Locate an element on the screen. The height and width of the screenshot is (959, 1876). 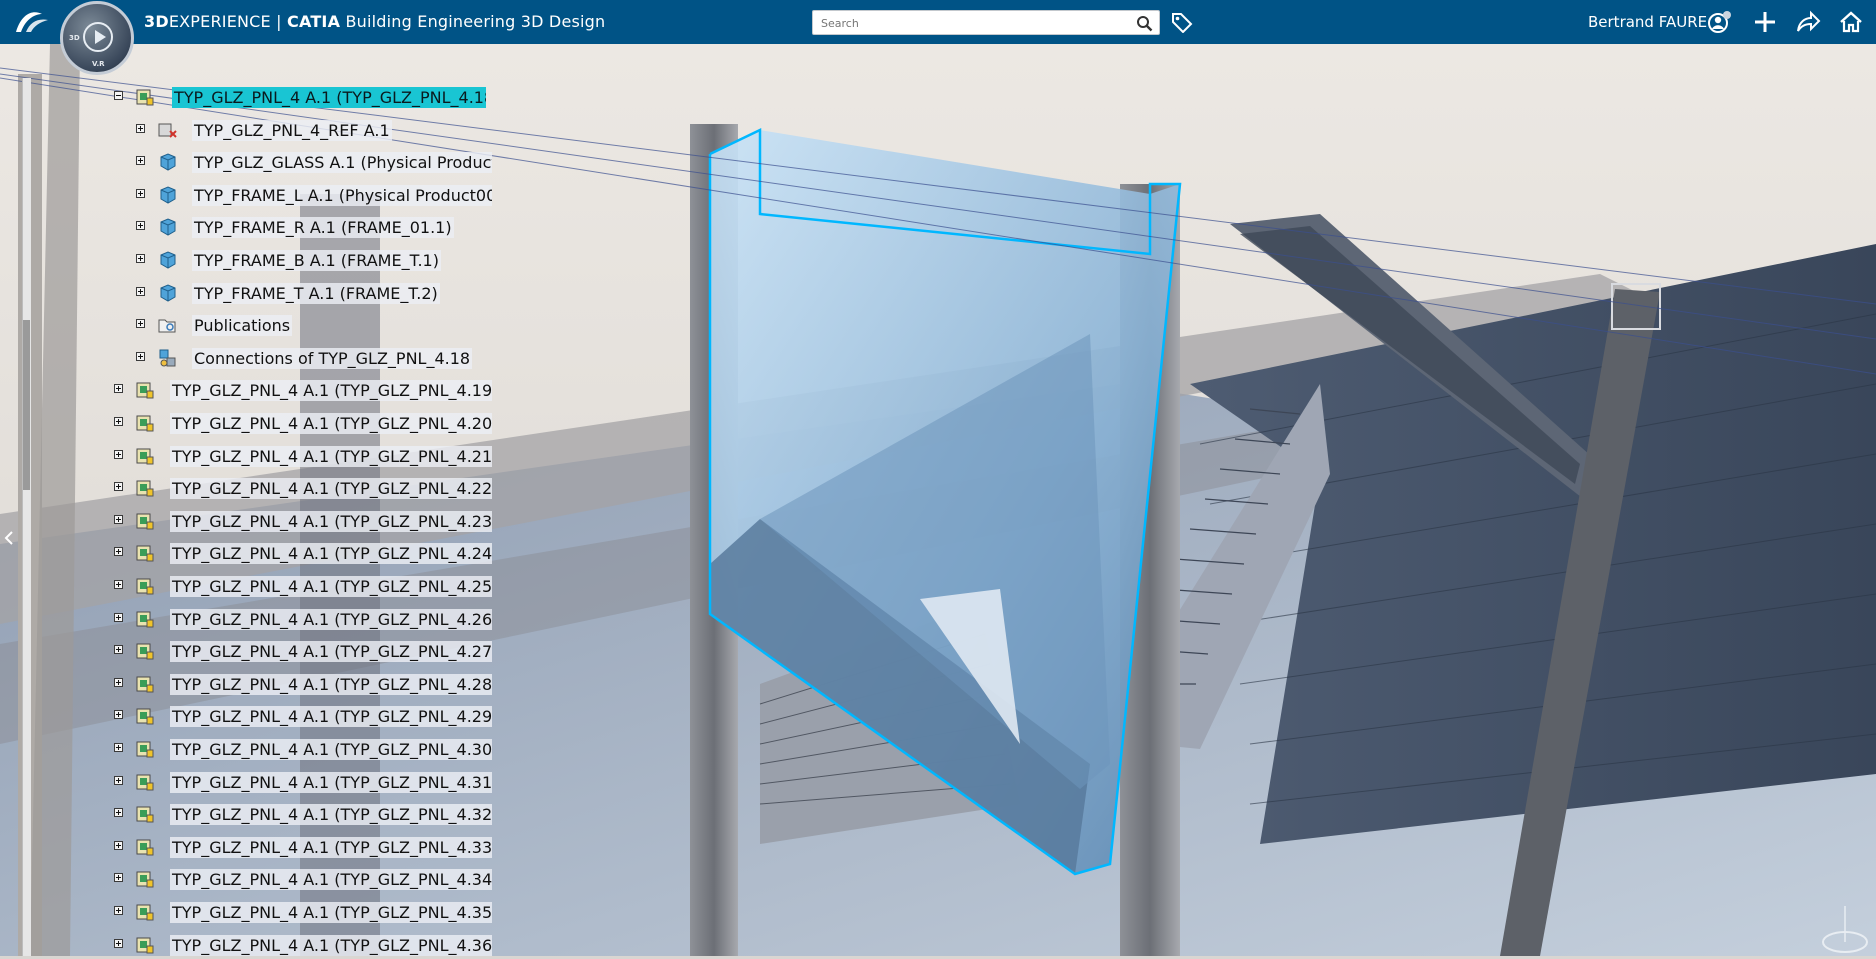
share-icon is located at coordinates (1808, 22).